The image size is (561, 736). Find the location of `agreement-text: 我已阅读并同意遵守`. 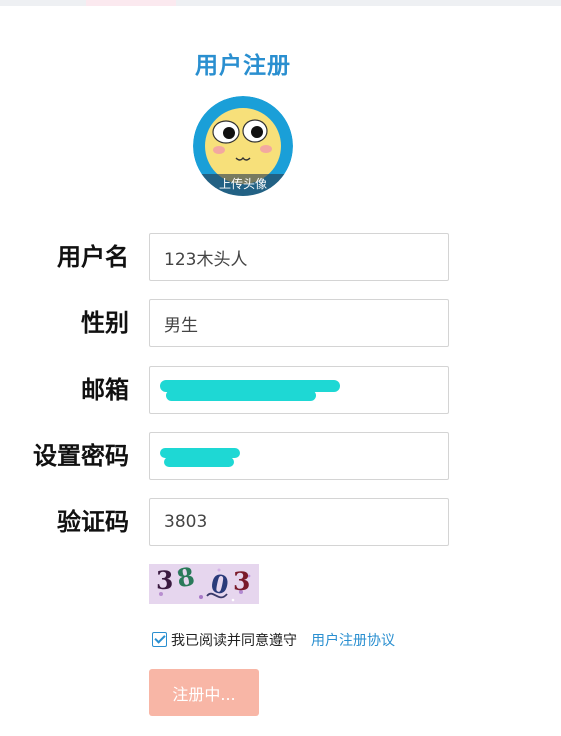

agreement-text: 我已阅读并同意遵守 is located at coordinates (234, 641).